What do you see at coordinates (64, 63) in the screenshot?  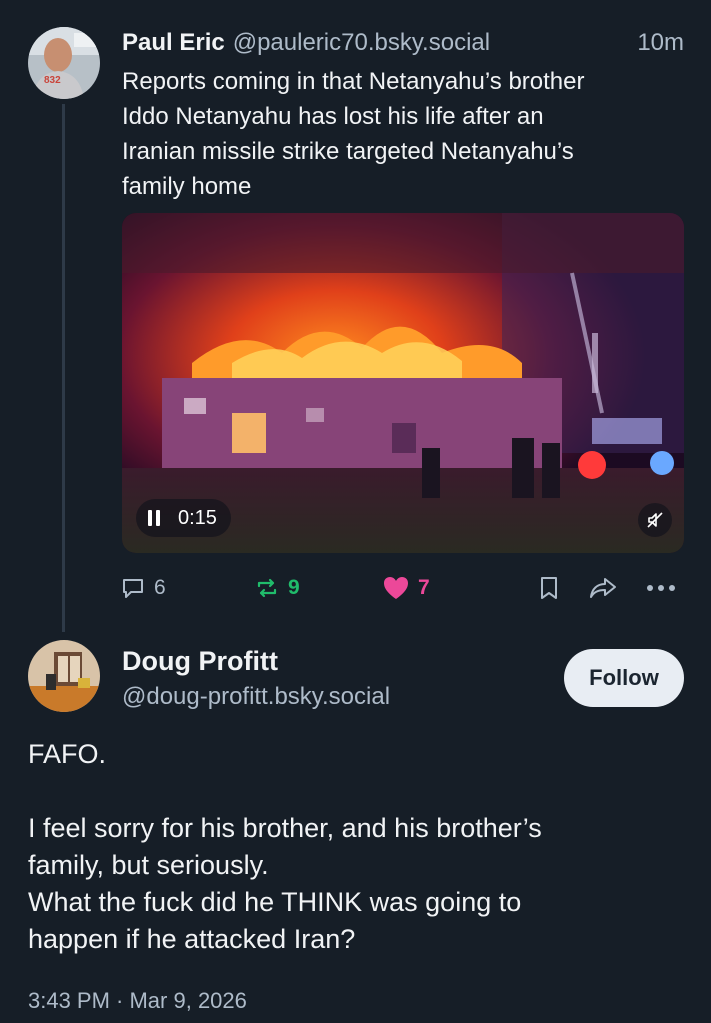 I see `paul-eric-avatar: 832` at bounding box center [64, 63].